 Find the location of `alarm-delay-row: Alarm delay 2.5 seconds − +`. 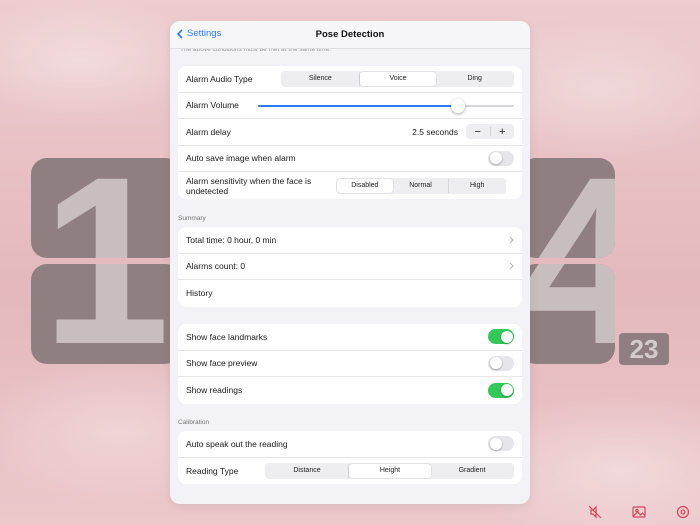

alarm-delay-row: Alarm delay 2.5 seconds − + is located at coordinates (350, 132).